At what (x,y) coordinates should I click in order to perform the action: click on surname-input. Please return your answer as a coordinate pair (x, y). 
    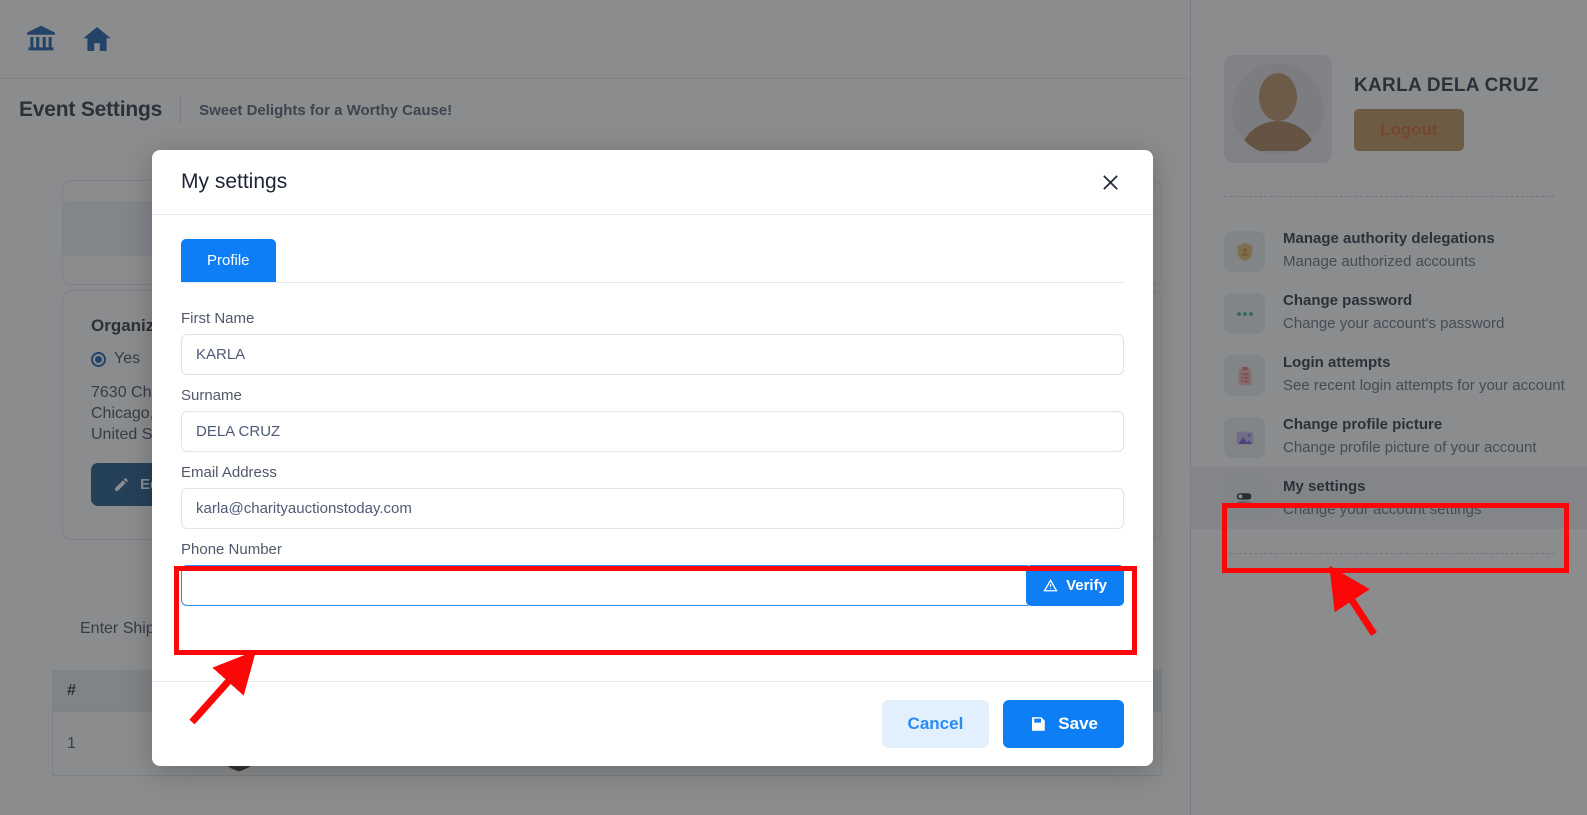
    Looking at the image, I should click on (652, 431).